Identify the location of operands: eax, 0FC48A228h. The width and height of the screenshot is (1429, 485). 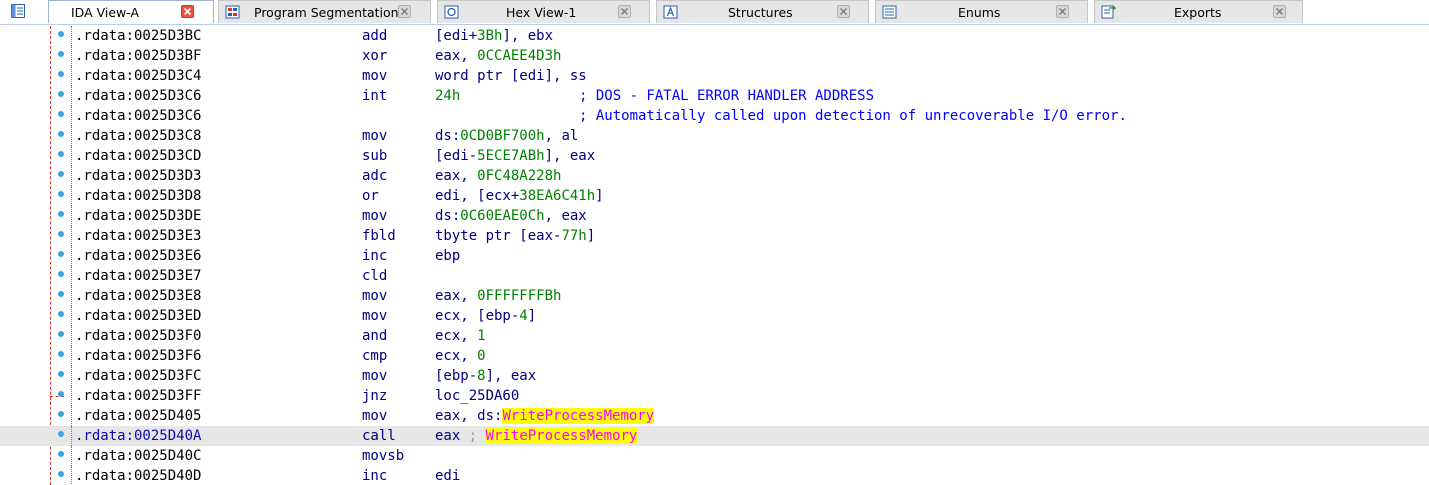
(498, 176).